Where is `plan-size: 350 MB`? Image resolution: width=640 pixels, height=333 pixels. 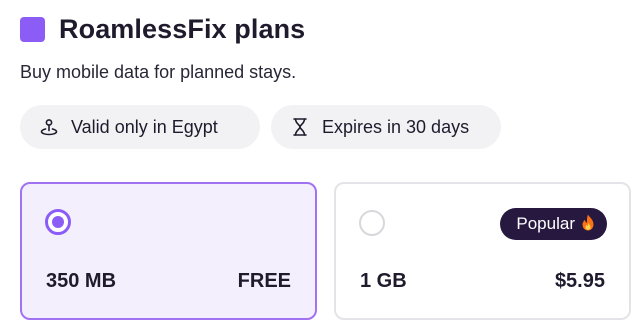
plan-size: 350 MB is located at coordinates (81, 281).